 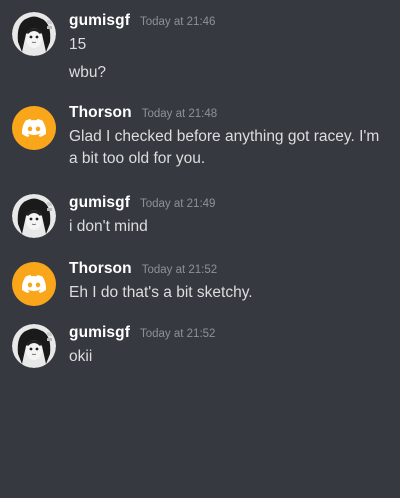 What do you see at coordinates (179, 114) in the screenshot?
I see `timestamp: Today at 21:48` at bounding box center [179, 114].